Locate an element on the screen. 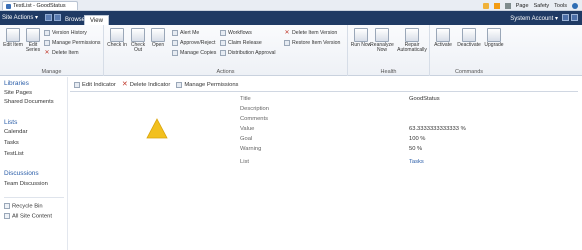 The width and height of the screenshot is (582, 250). page-menu: Page is located at coordinates (522, 6).